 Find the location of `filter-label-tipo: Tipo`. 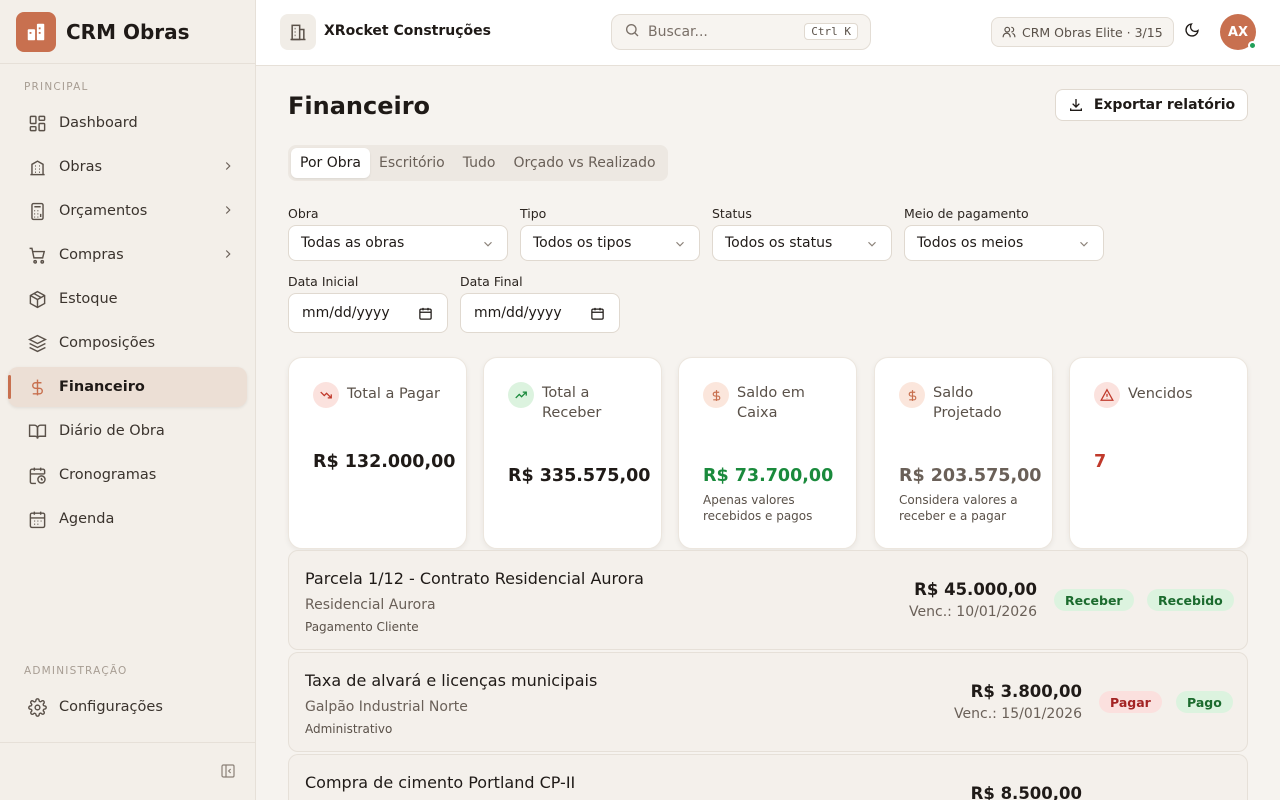

filter-label-tipo: Tipo is located at coordinates (533, 213).